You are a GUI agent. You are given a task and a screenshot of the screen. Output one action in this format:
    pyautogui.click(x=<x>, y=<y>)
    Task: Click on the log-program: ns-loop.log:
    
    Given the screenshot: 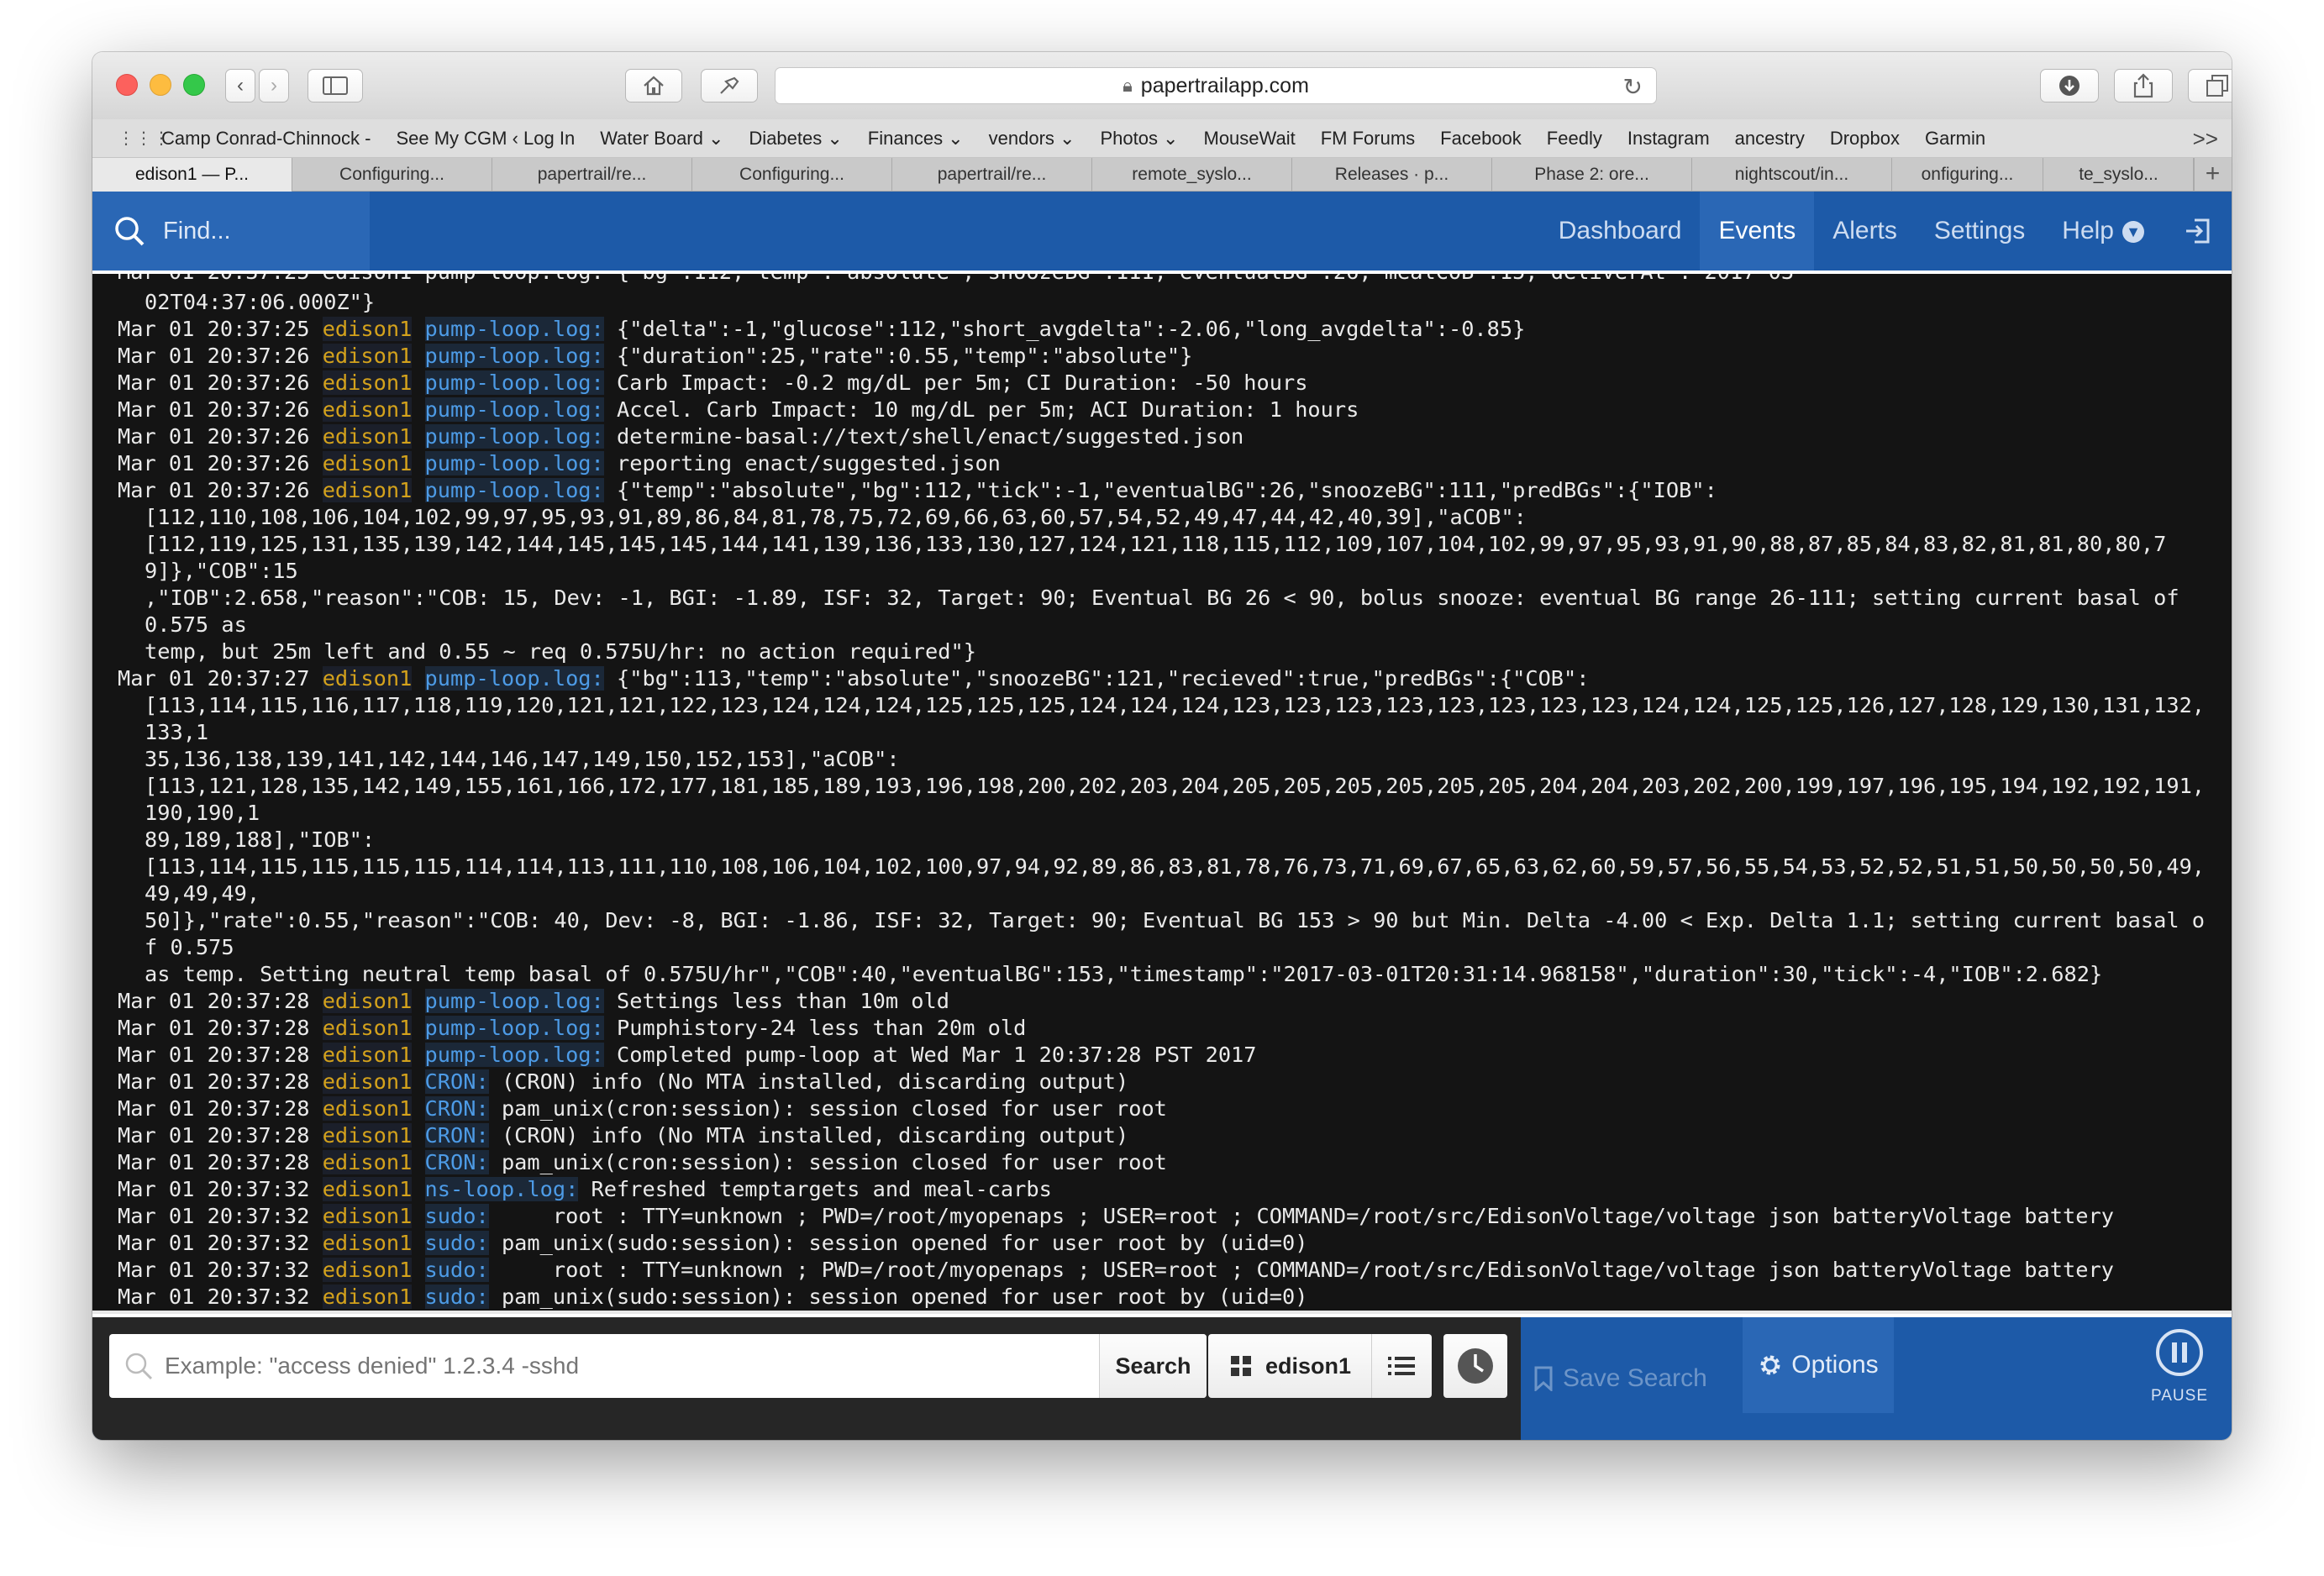 What is the action you would take?
    pyautogui.click(x=501, y=1189)
    